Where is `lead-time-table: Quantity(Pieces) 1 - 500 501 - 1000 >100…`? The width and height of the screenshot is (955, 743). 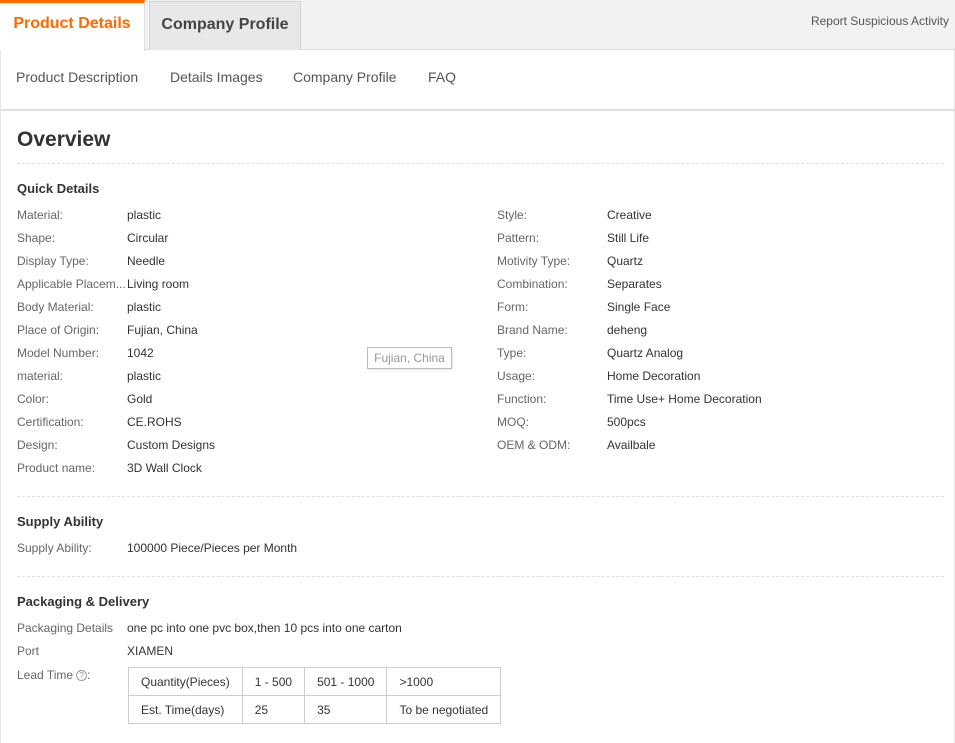 lead-time-table: Quantity(Pieces) 1 - 500 501 - 1000 >100… is located at coordinates (315, 695).